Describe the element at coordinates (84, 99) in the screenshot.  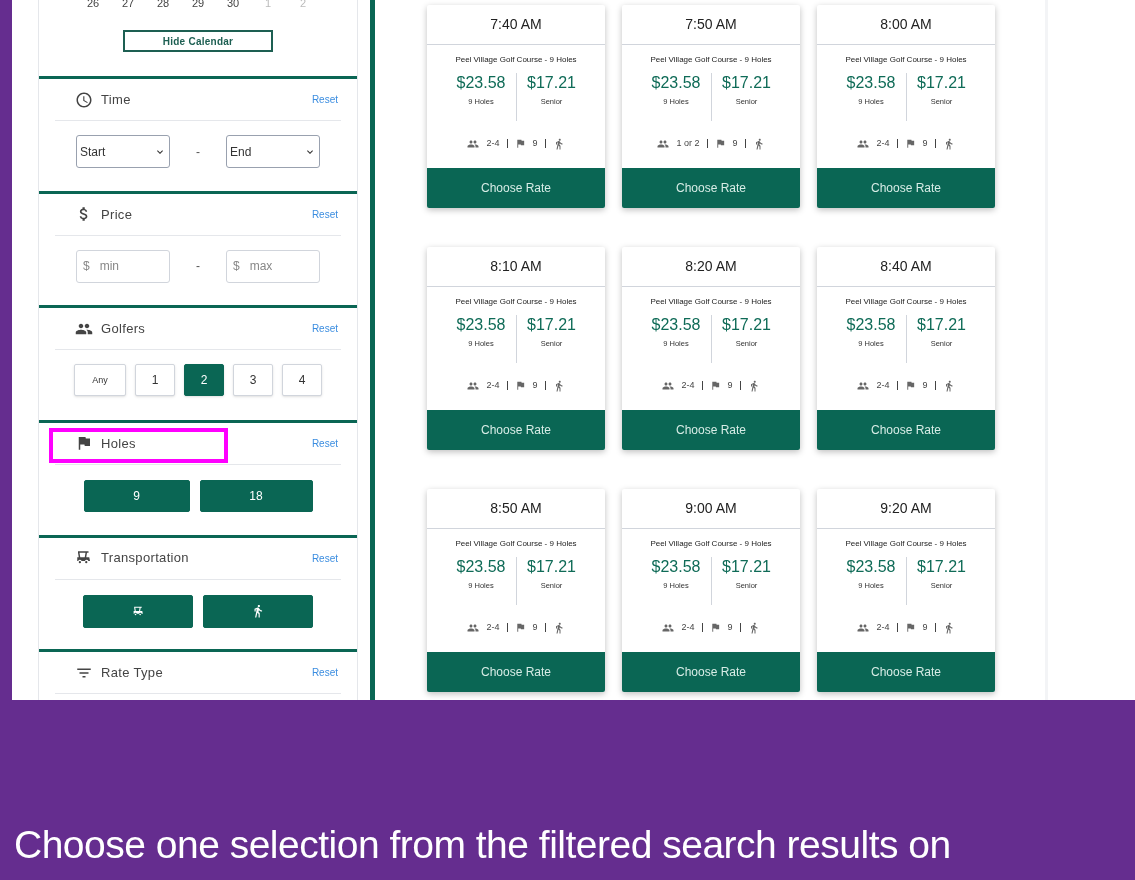
I see `clock-icon` at that location.